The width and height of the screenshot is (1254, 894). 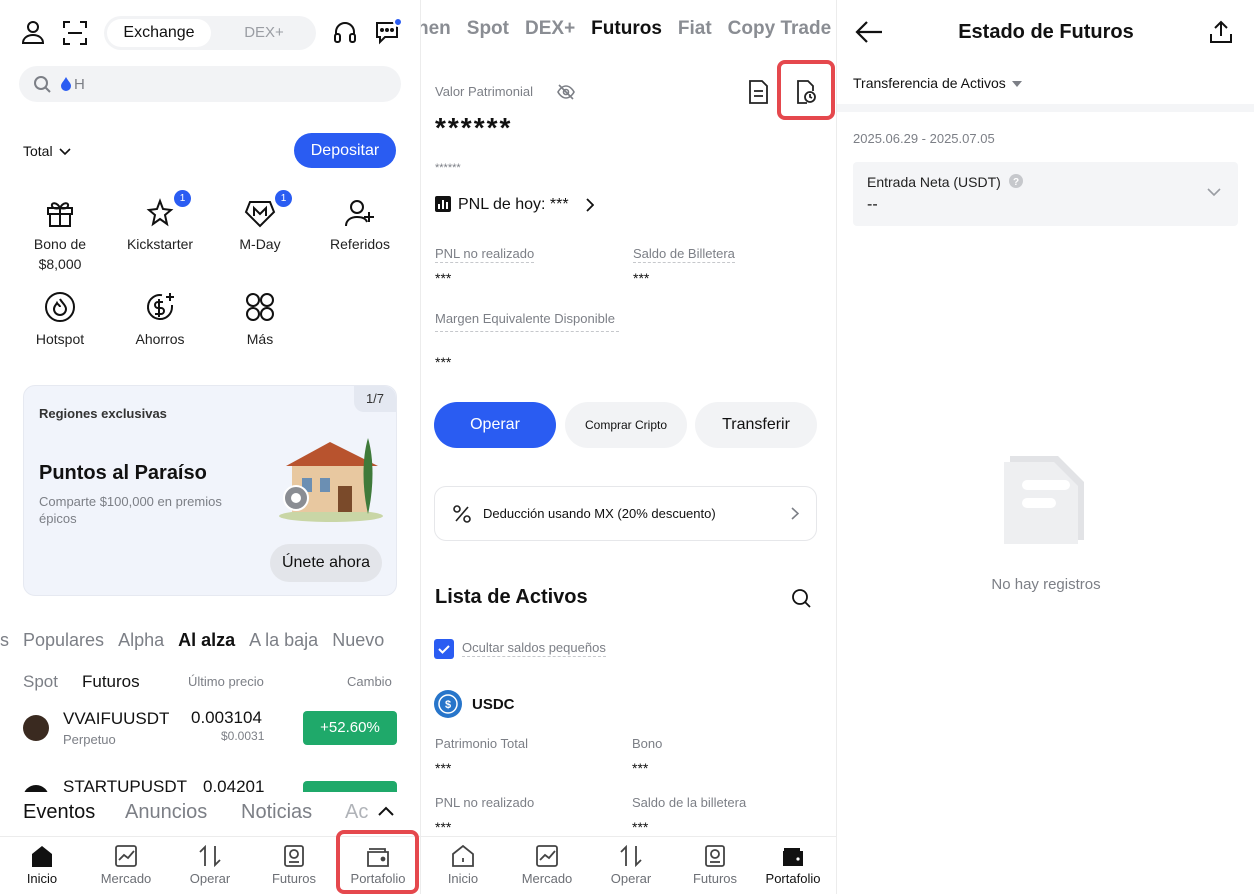 I want to click on tab-ac: Ac, so click(x=356, y=812).